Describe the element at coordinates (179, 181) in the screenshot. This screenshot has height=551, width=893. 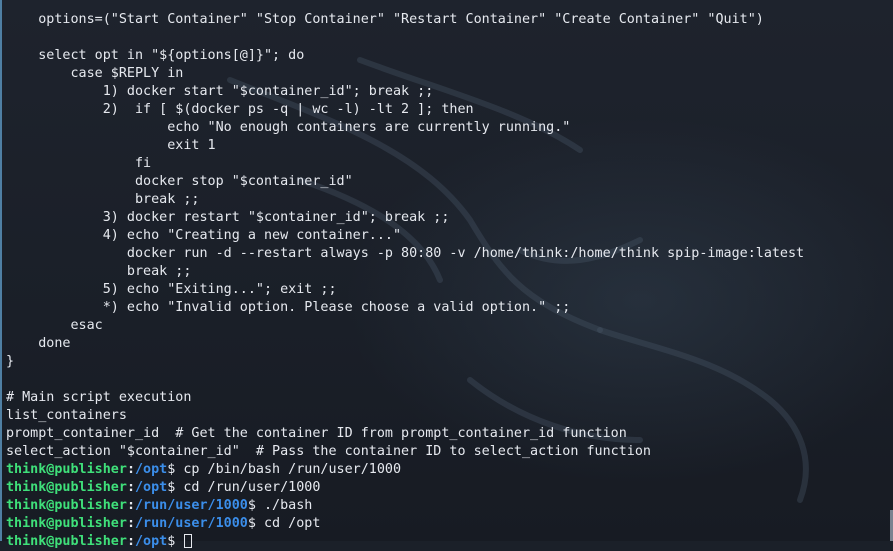
I see `code-line: docker stop "$container_id"` at that location.